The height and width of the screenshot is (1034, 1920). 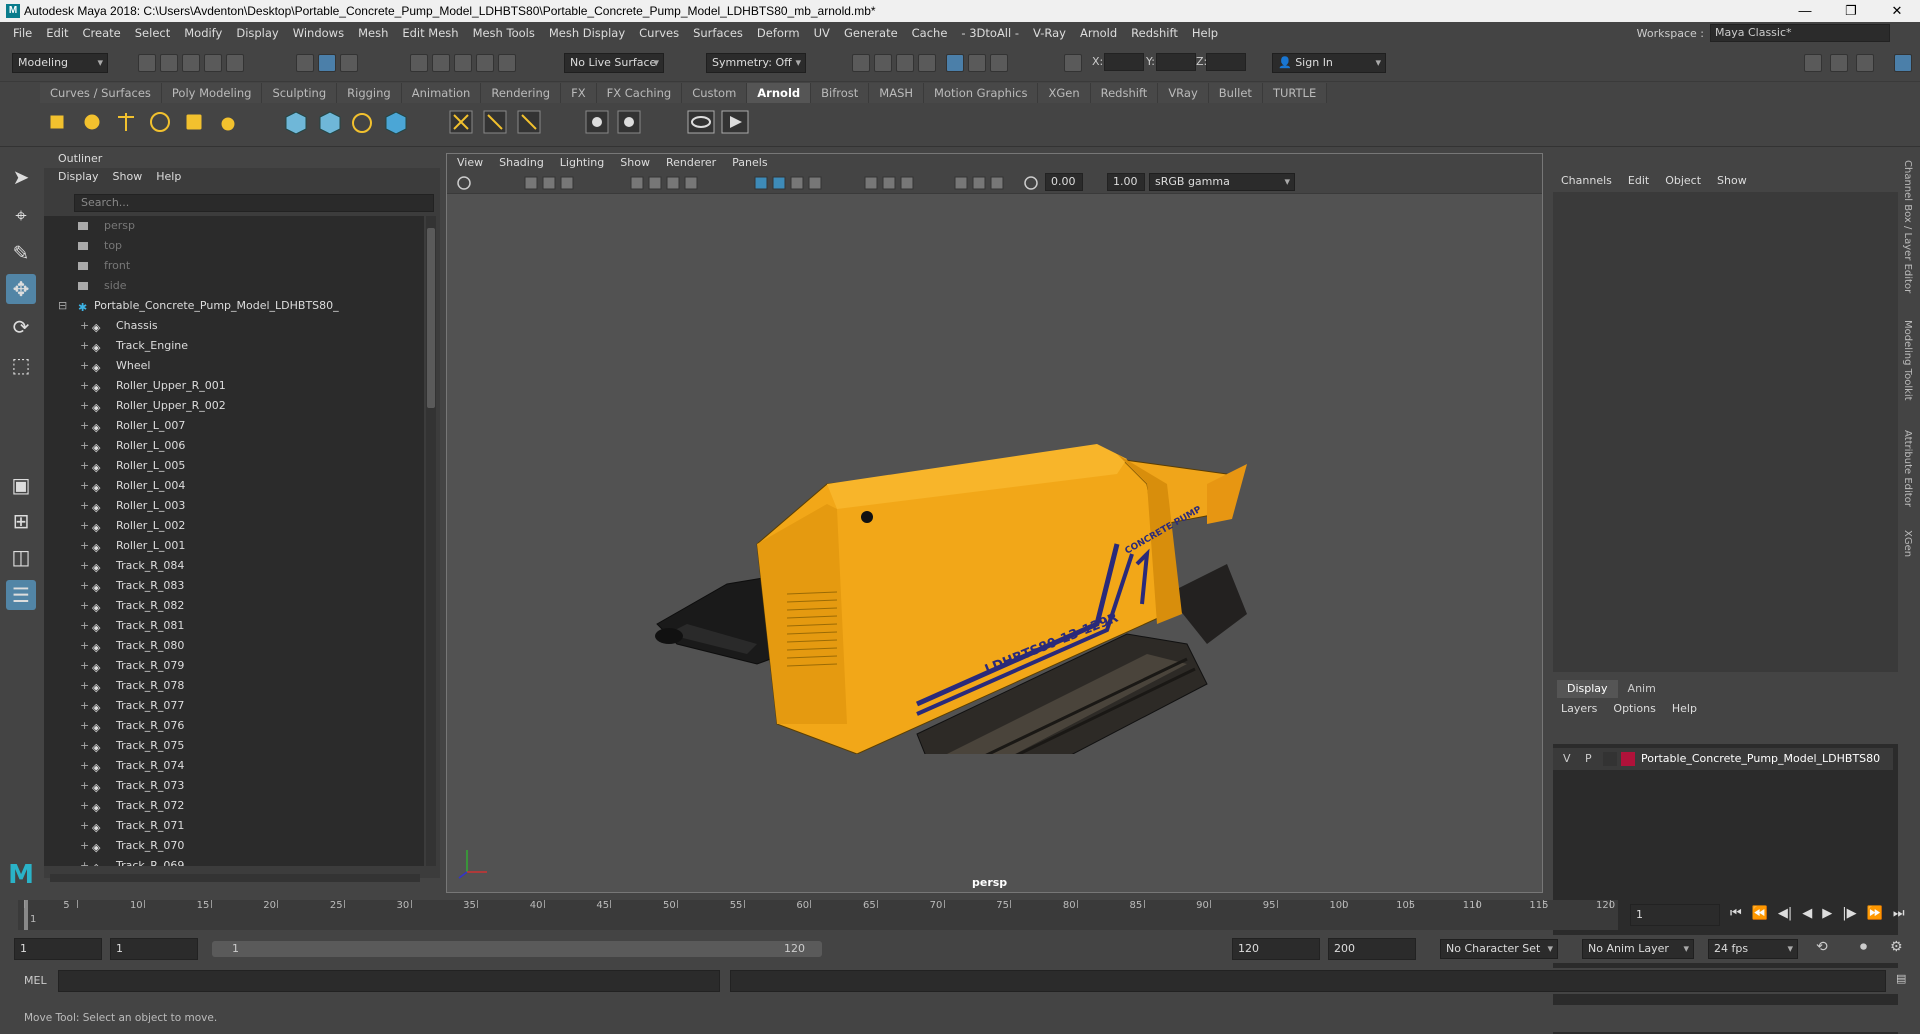 What do you see at coordinates (234, 226) in the screenshot?
I see `outliner-camera-row: persp` at bounding box center [234, 226].